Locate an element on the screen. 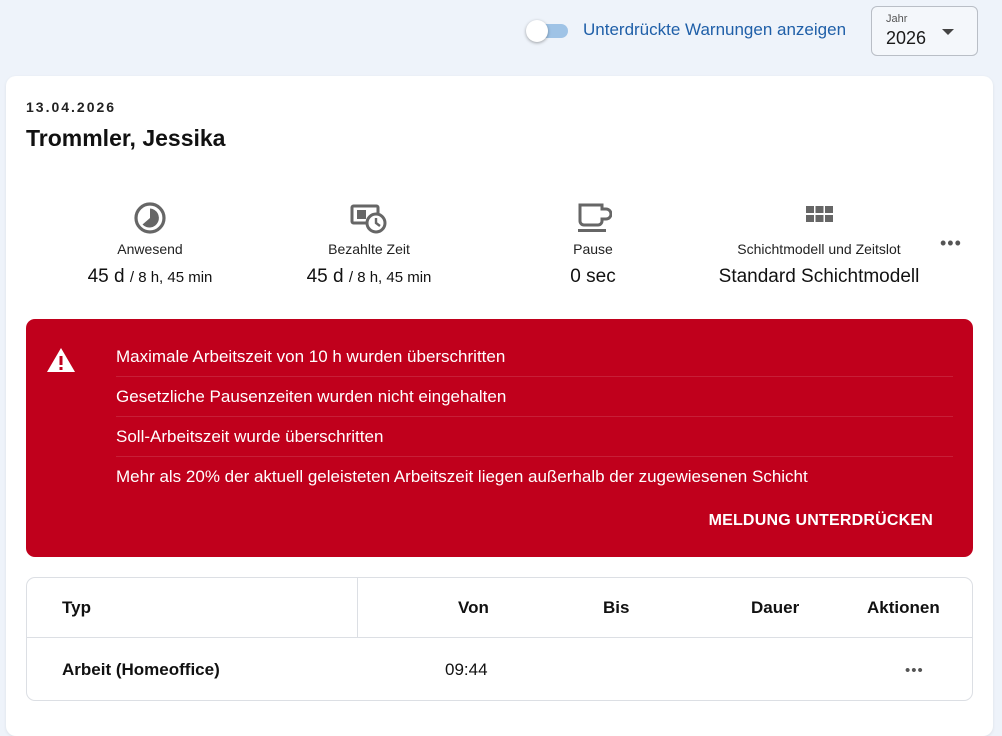 This screenshot has height=736, width=1002. year-select: Jahr 2026 is located at coordinates (924, 31).